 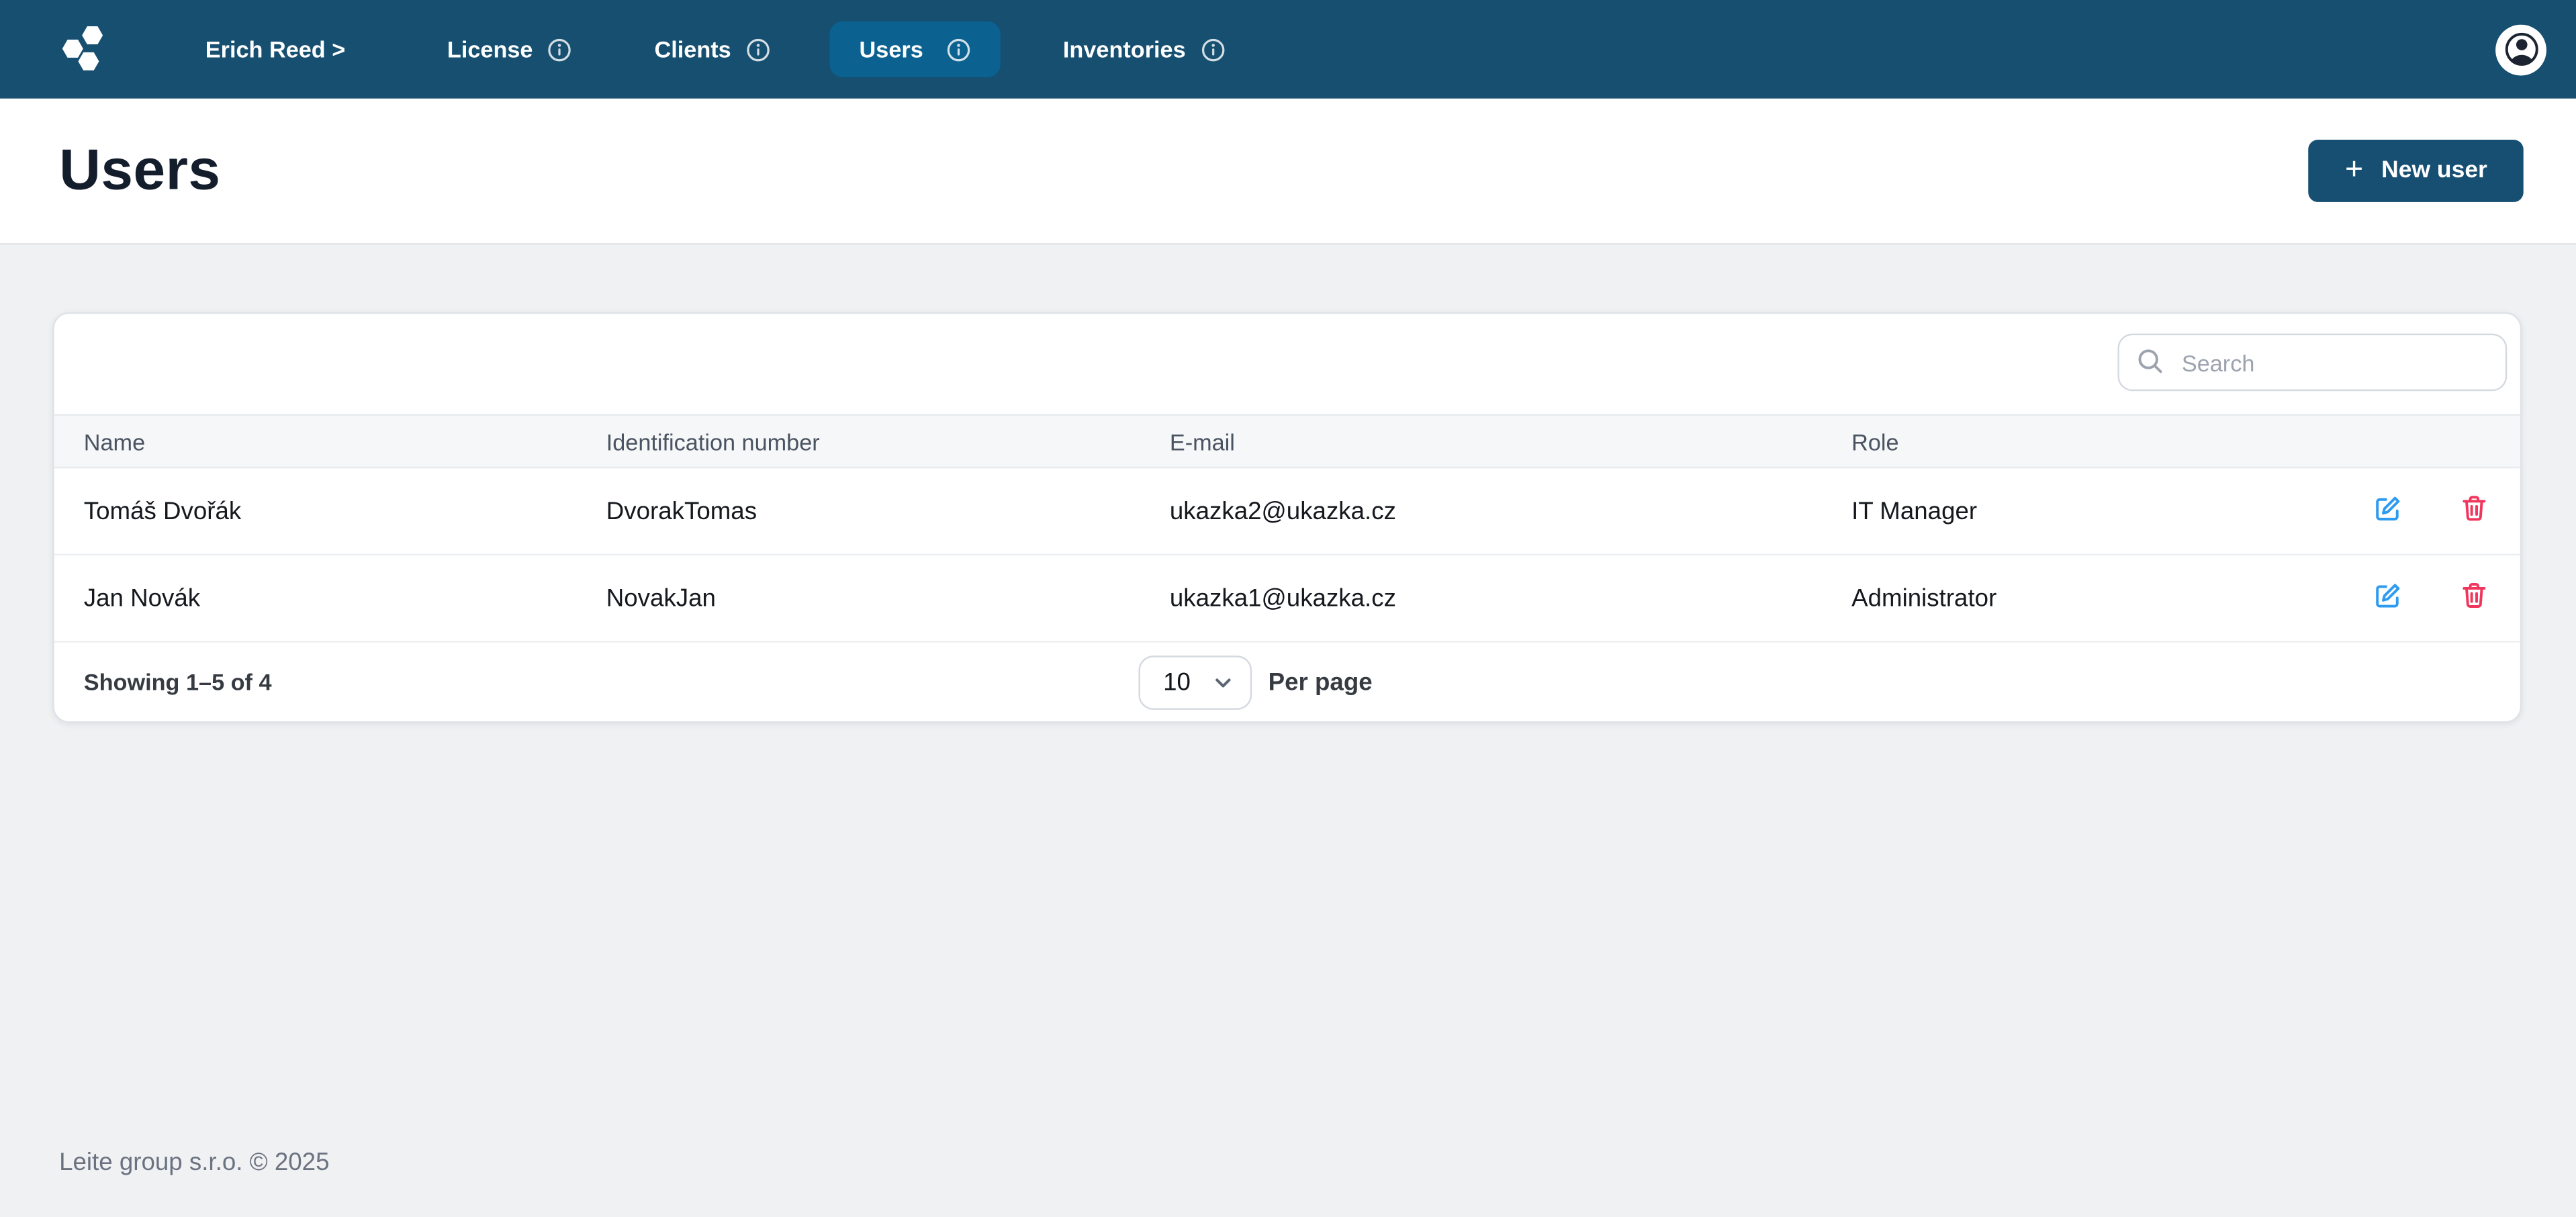 I want to click on column-header-identification: Identification number, so click(x=713, y=441).